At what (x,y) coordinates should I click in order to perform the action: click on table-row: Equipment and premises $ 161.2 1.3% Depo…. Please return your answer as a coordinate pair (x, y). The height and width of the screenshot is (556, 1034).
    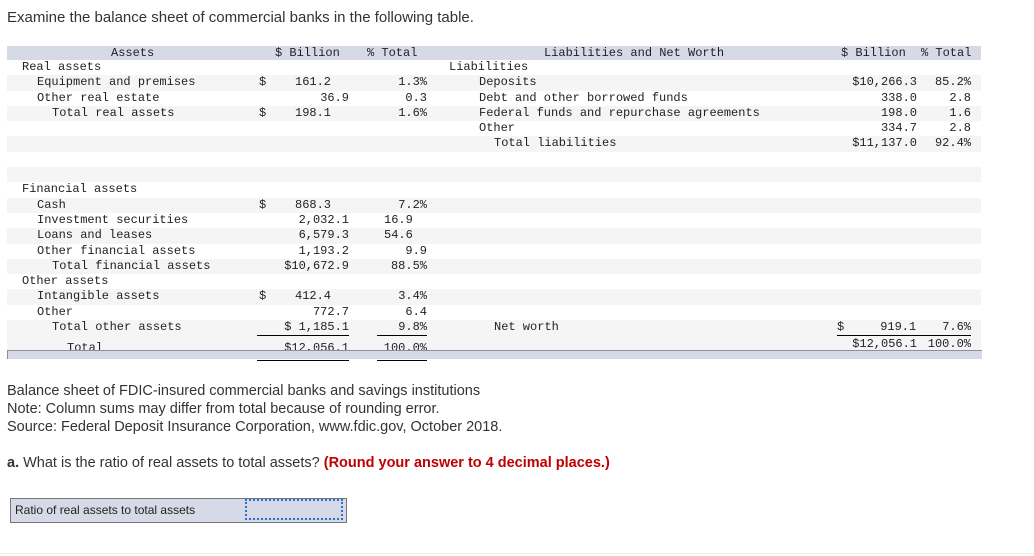
    Looking at the image, I should click on (494, 83).